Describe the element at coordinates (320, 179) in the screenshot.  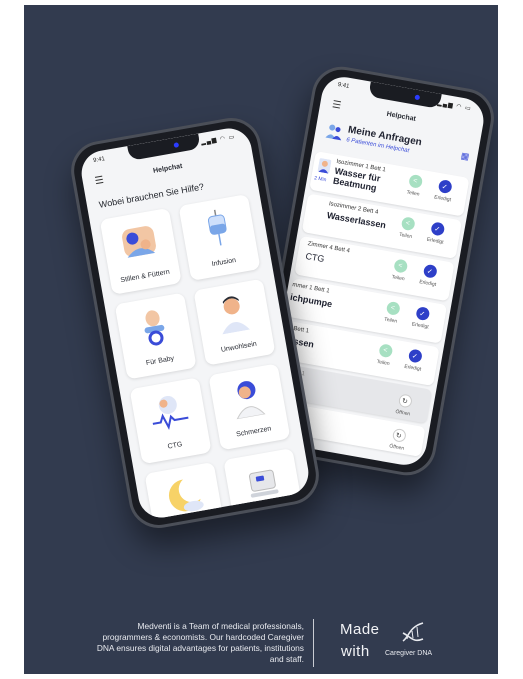
I see `time-ago: 2 Min` at that location.